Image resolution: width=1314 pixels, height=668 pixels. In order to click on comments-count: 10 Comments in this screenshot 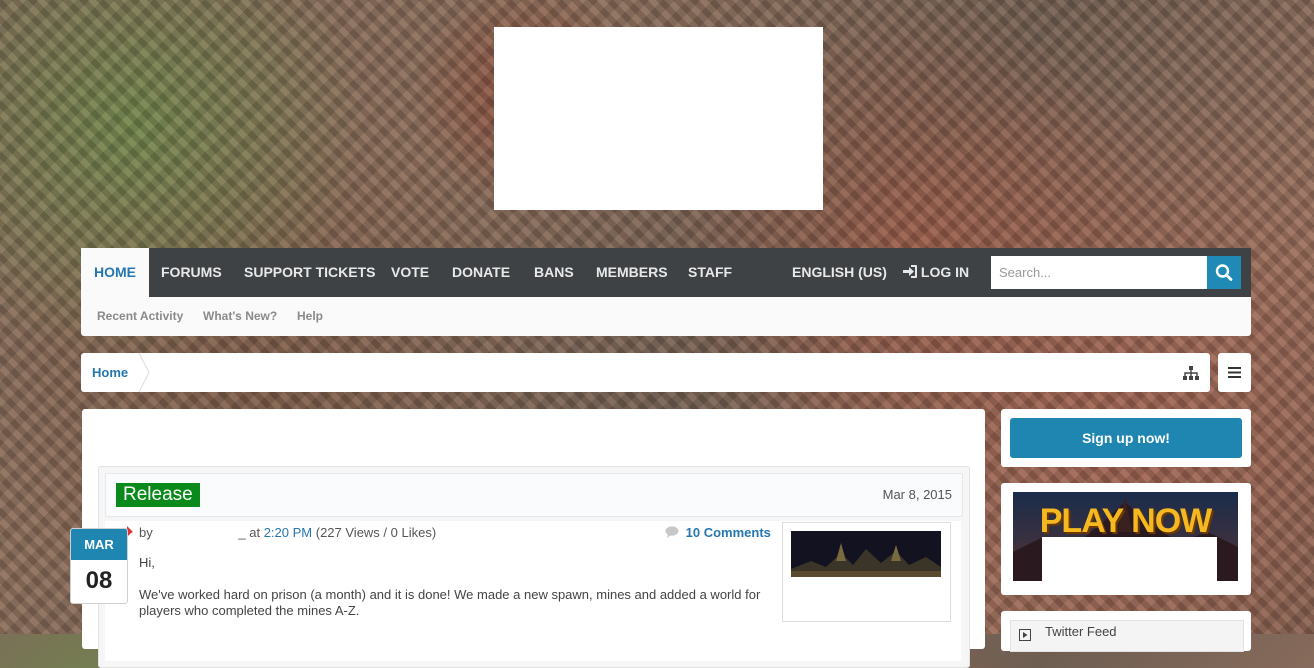, I will do `click(728, 532)`.